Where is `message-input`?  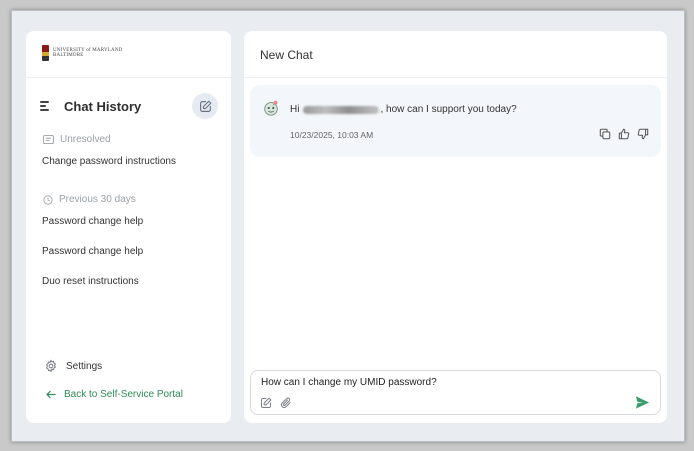
message-input is located at coordinates (441, 382).